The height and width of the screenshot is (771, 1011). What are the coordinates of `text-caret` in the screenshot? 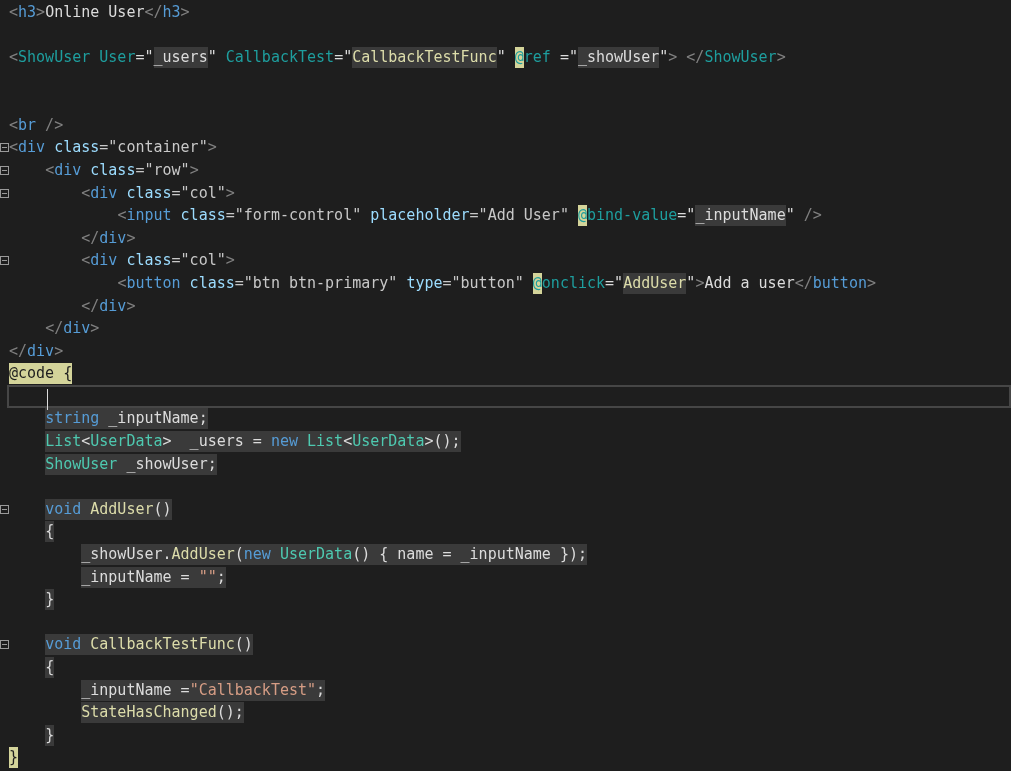 It's located at (47, 400).